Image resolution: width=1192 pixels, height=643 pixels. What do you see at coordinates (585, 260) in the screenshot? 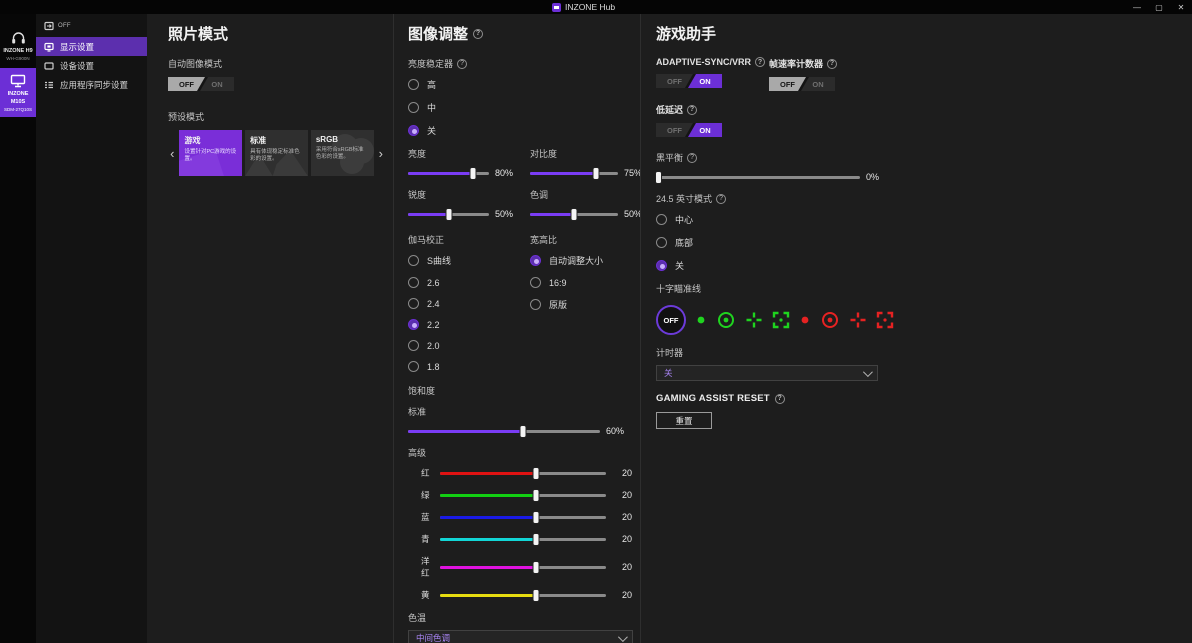
I see `aspect-option-auto: 自动调整大小` at bounding box center [585, 260].